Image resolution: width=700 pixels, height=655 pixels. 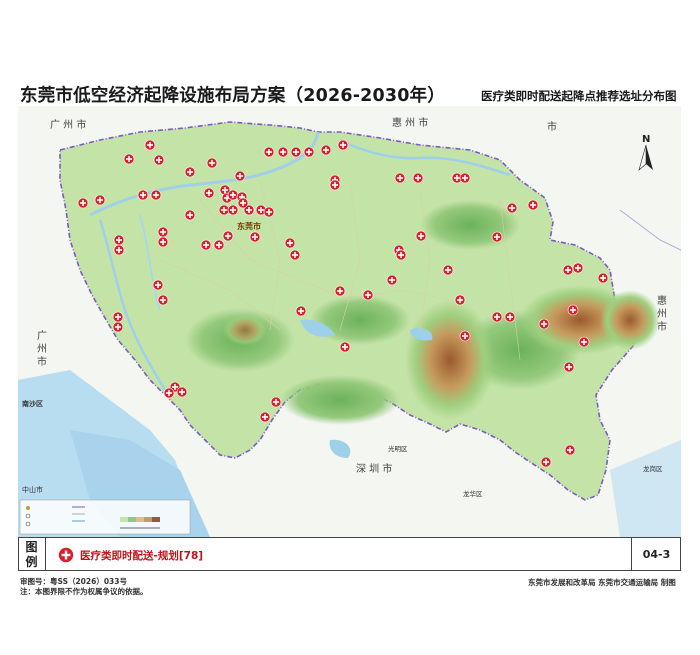 What do you see at coordinates (31, 562) in the screenshot?
I see `legend-label-line2: 例` at bounding box center [31, 562].